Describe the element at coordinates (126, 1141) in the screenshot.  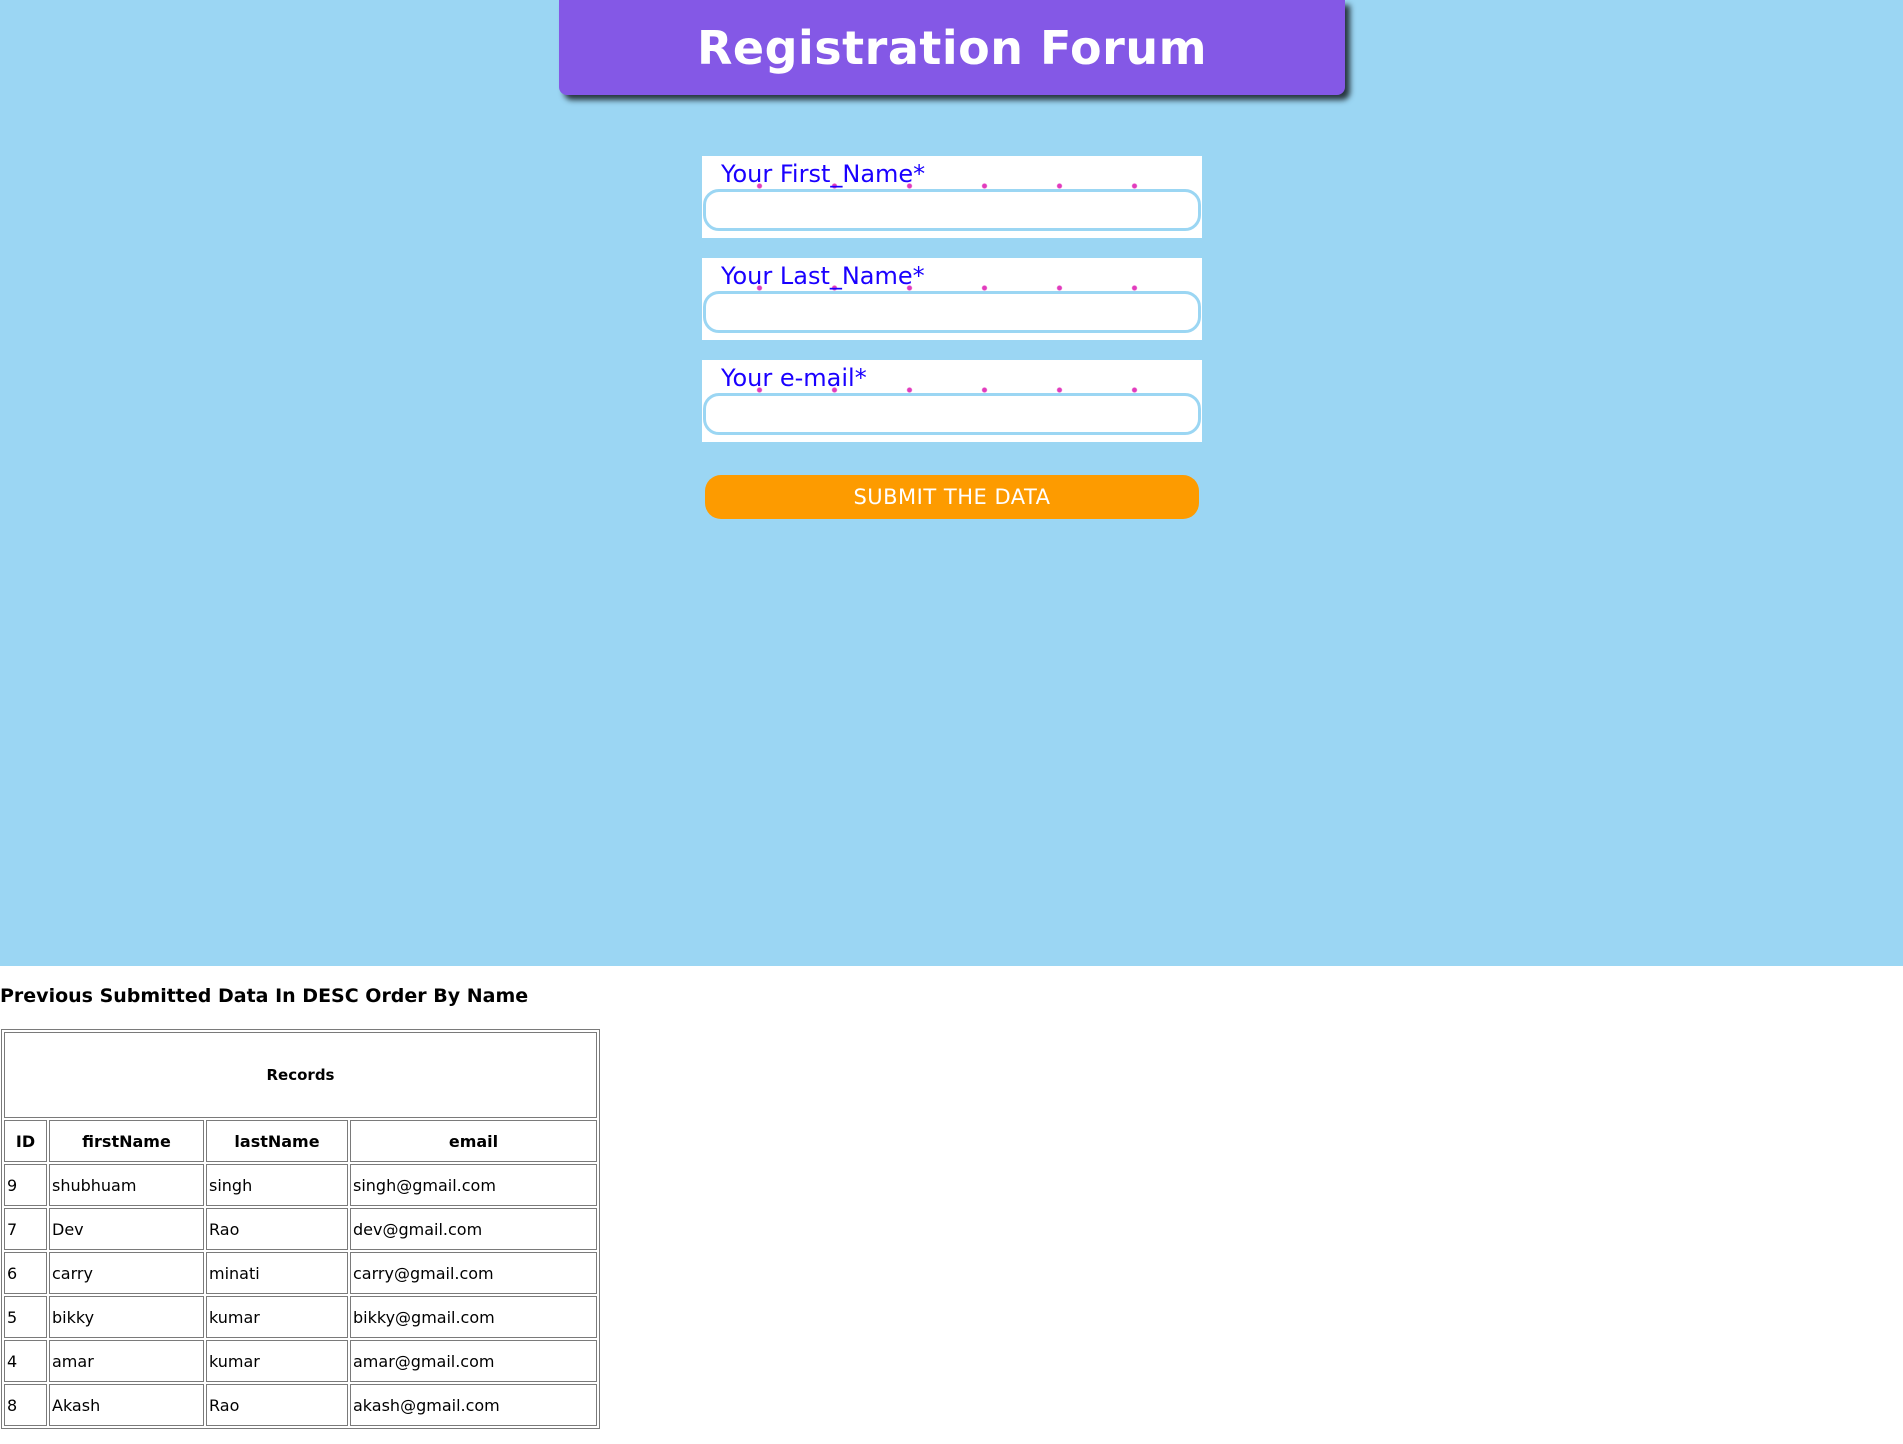
I see `column-header-firstname: firstName` at that location.